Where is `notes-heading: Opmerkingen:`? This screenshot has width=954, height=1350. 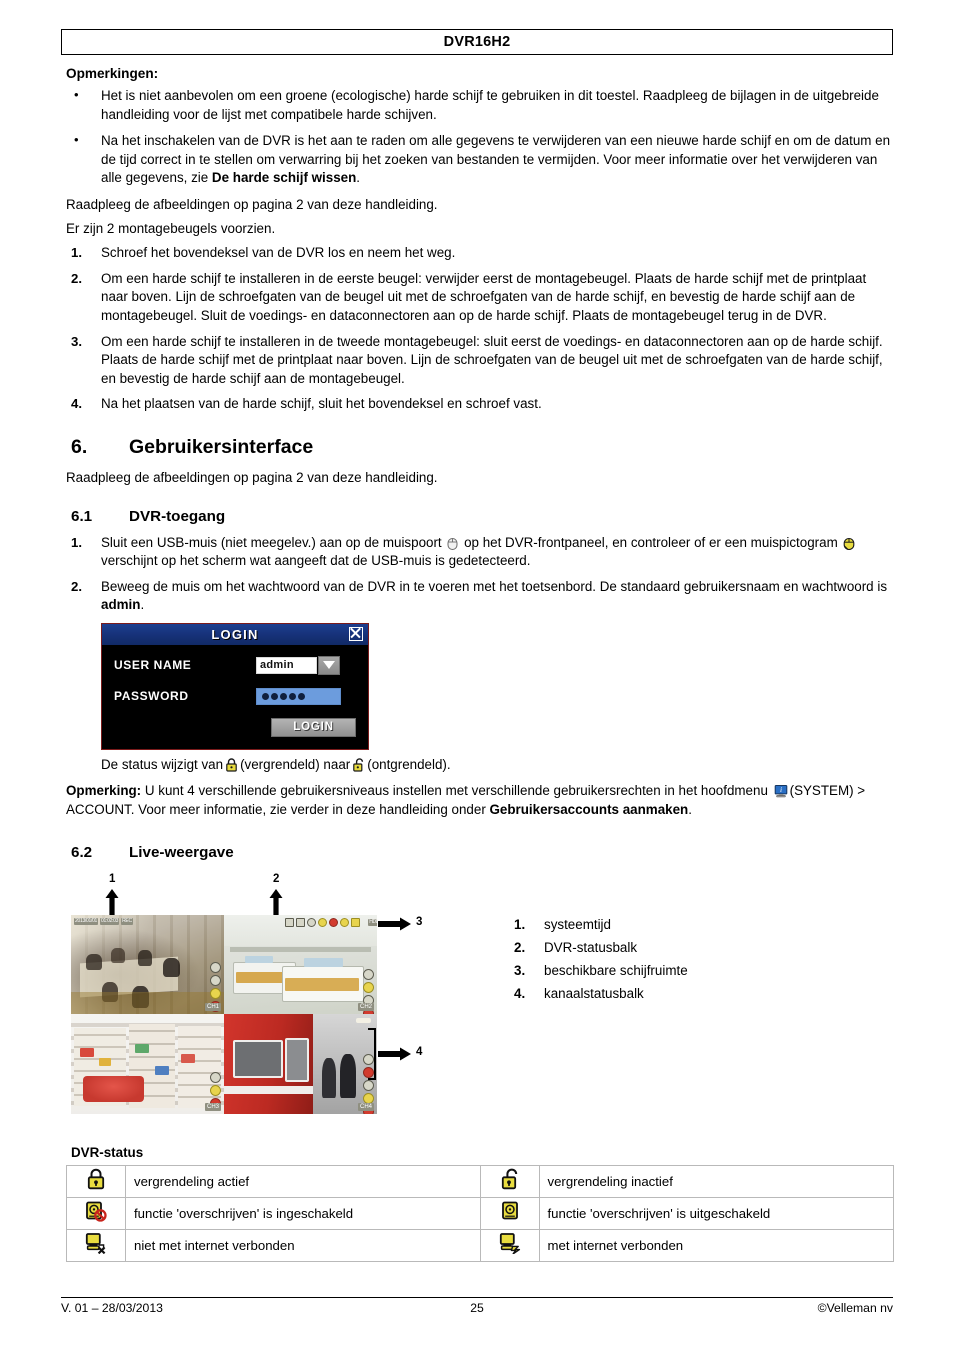 notes-heading: Opmerkingen: is located at coordinates (112, 73).